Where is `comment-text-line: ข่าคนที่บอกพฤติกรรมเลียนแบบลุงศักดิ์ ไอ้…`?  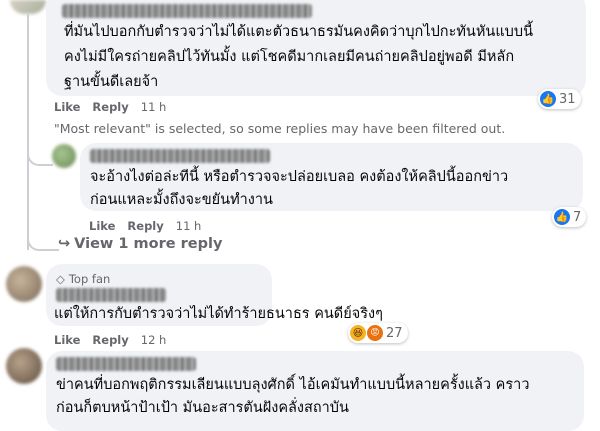 comment-text-line: ข่าคนที่บอกพฤติกรรมเลียนแบบลุงศักดิ์ ไอ้… is located at coordinates (293, 385).